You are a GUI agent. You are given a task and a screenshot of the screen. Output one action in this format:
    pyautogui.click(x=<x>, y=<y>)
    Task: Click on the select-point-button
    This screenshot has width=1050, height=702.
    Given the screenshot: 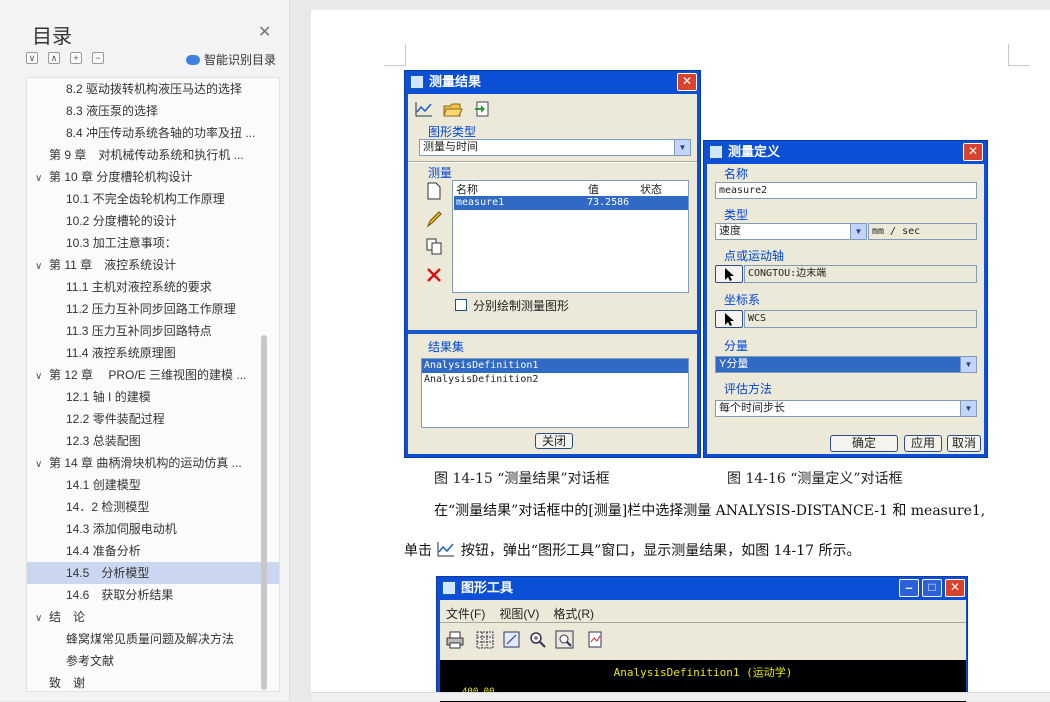 What is the action you would take?
    pyautogui.click(x=729, y=274)
    